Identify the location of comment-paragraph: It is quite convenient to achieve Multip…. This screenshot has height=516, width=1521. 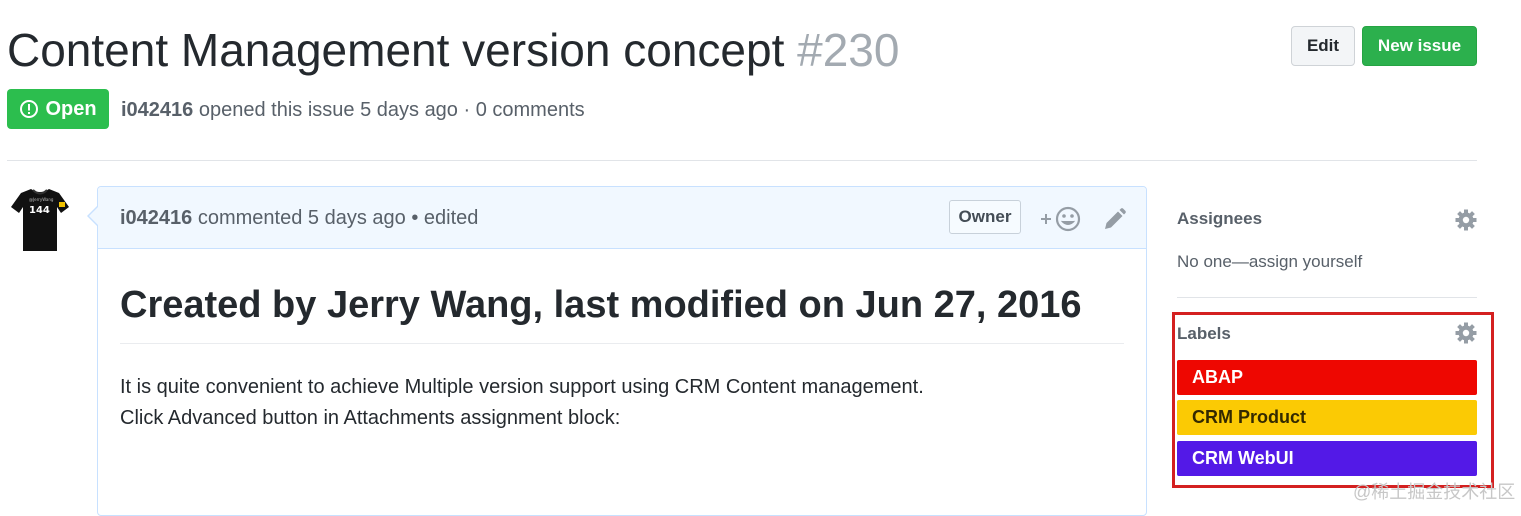
(622, 403).